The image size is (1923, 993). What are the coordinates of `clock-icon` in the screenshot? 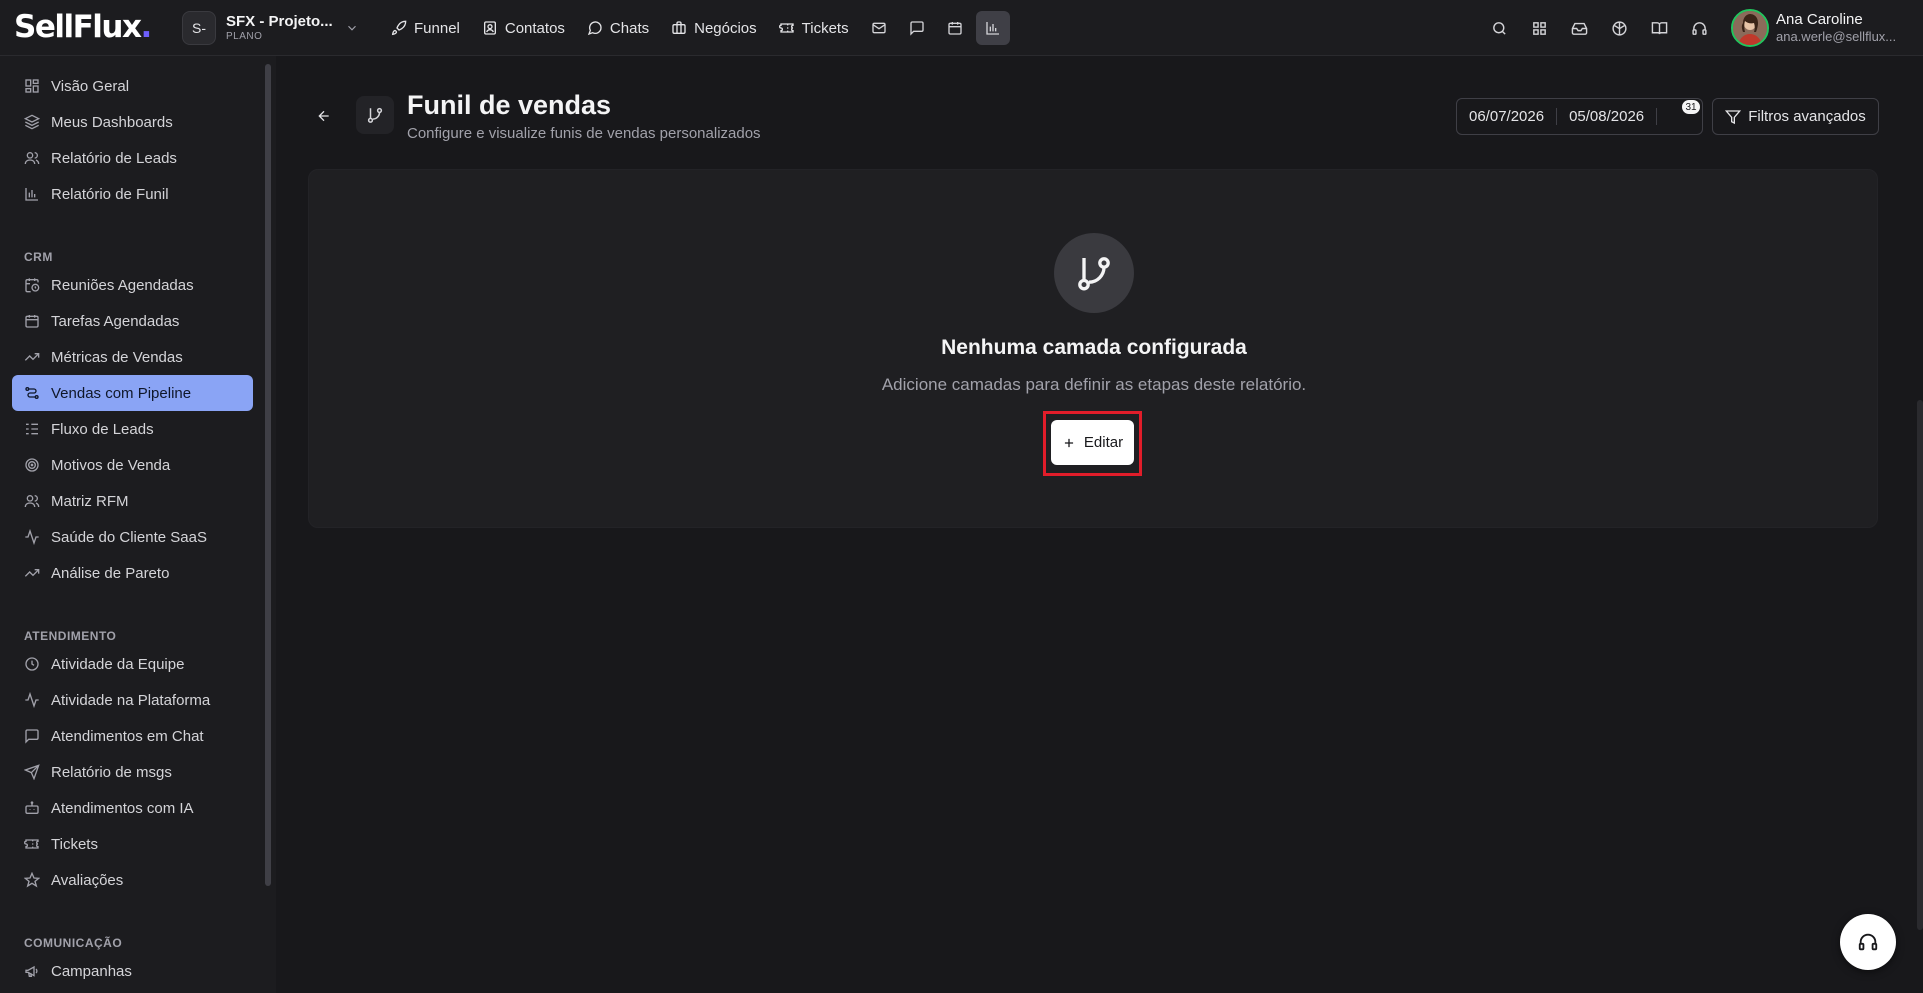 It's located at (32, 664).